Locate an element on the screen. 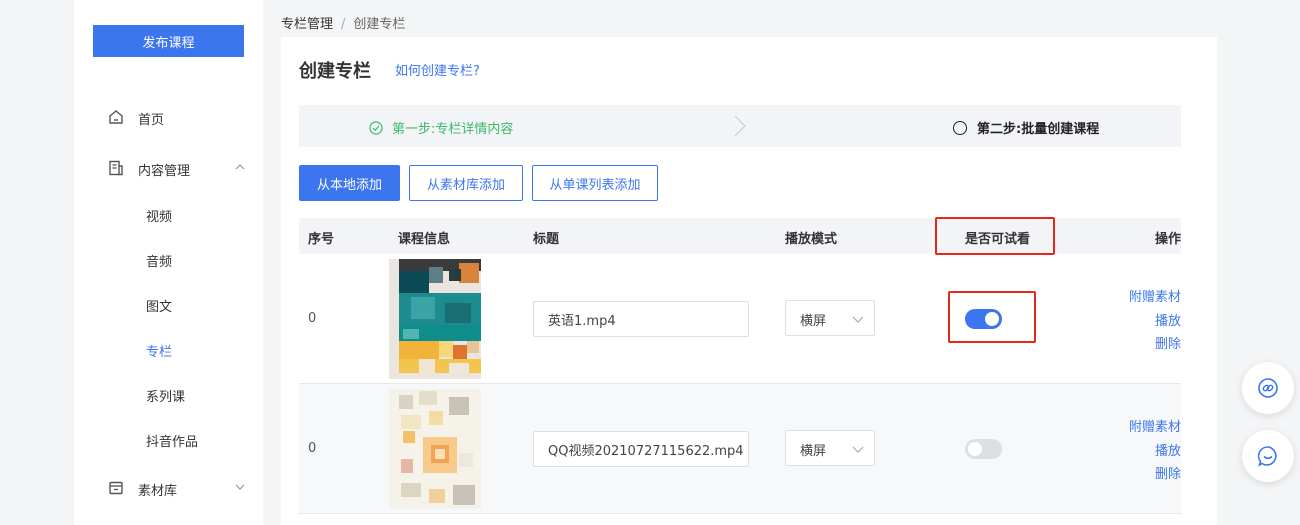  step-1-label: 第一步:专栏详情内容 is located at coordinates (453, 129).